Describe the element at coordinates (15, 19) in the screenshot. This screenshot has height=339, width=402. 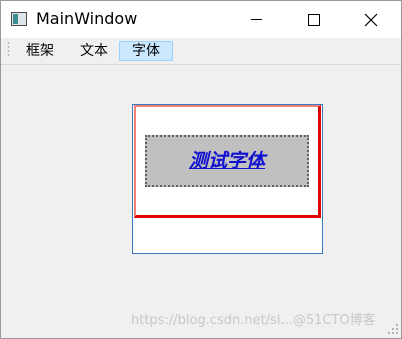
I see `window-icon-pane` at that location.